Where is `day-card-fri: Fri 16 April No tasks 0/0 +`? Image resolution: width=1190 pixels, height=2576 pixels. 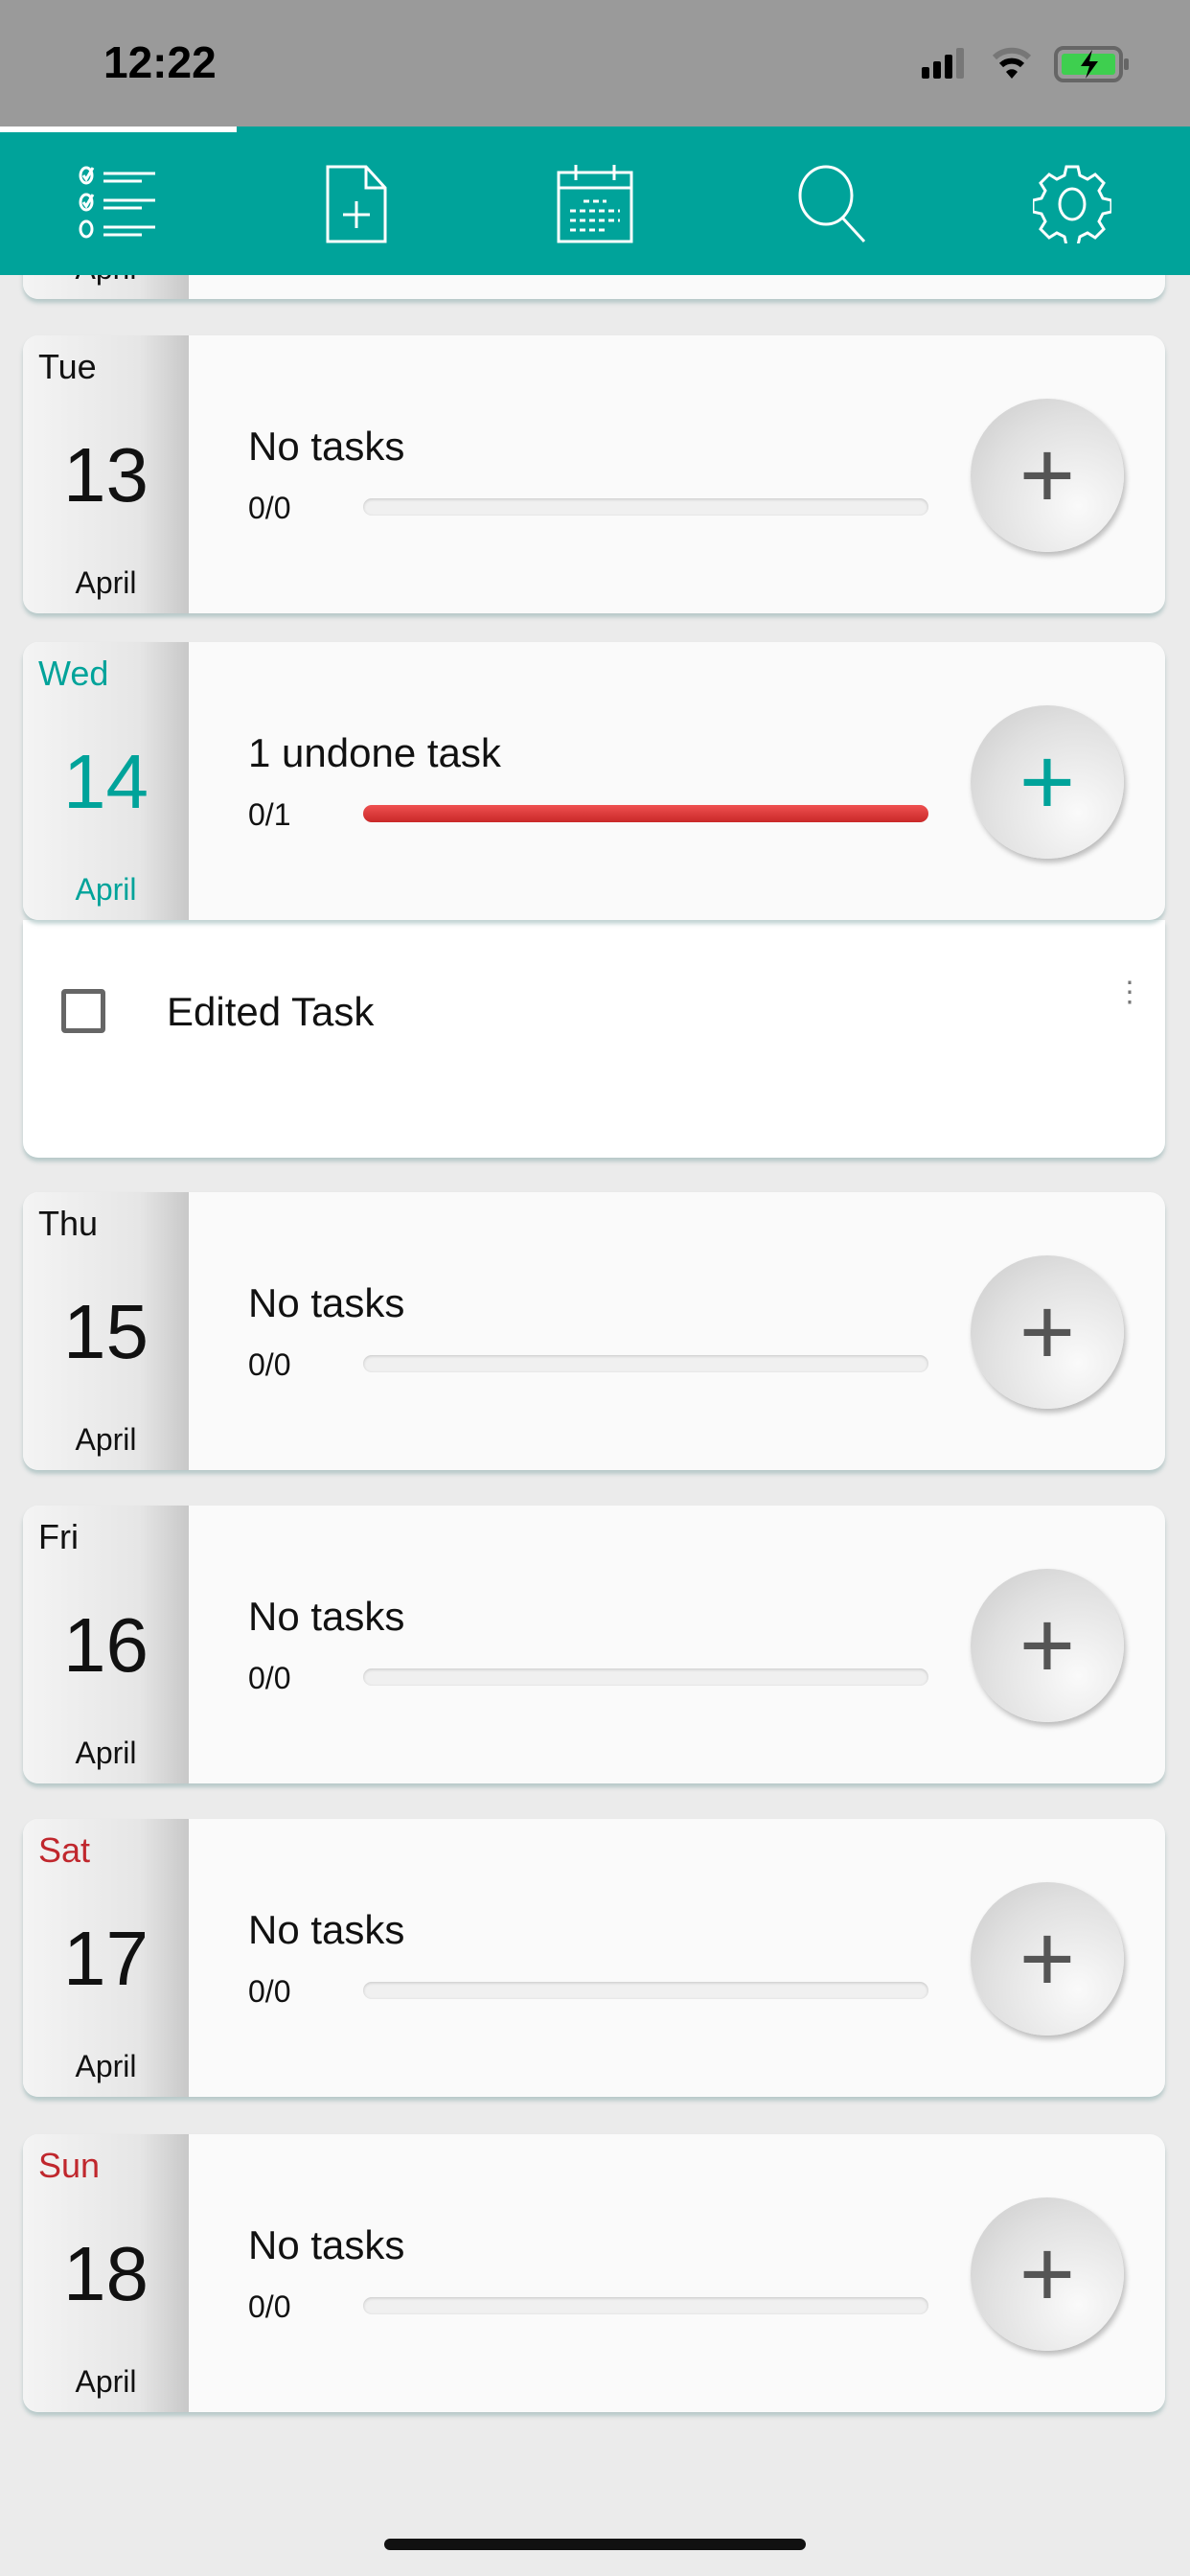 day-card-fri: Fri 16 April No tasks 0/0 + is located at coordinates (594, 1644).